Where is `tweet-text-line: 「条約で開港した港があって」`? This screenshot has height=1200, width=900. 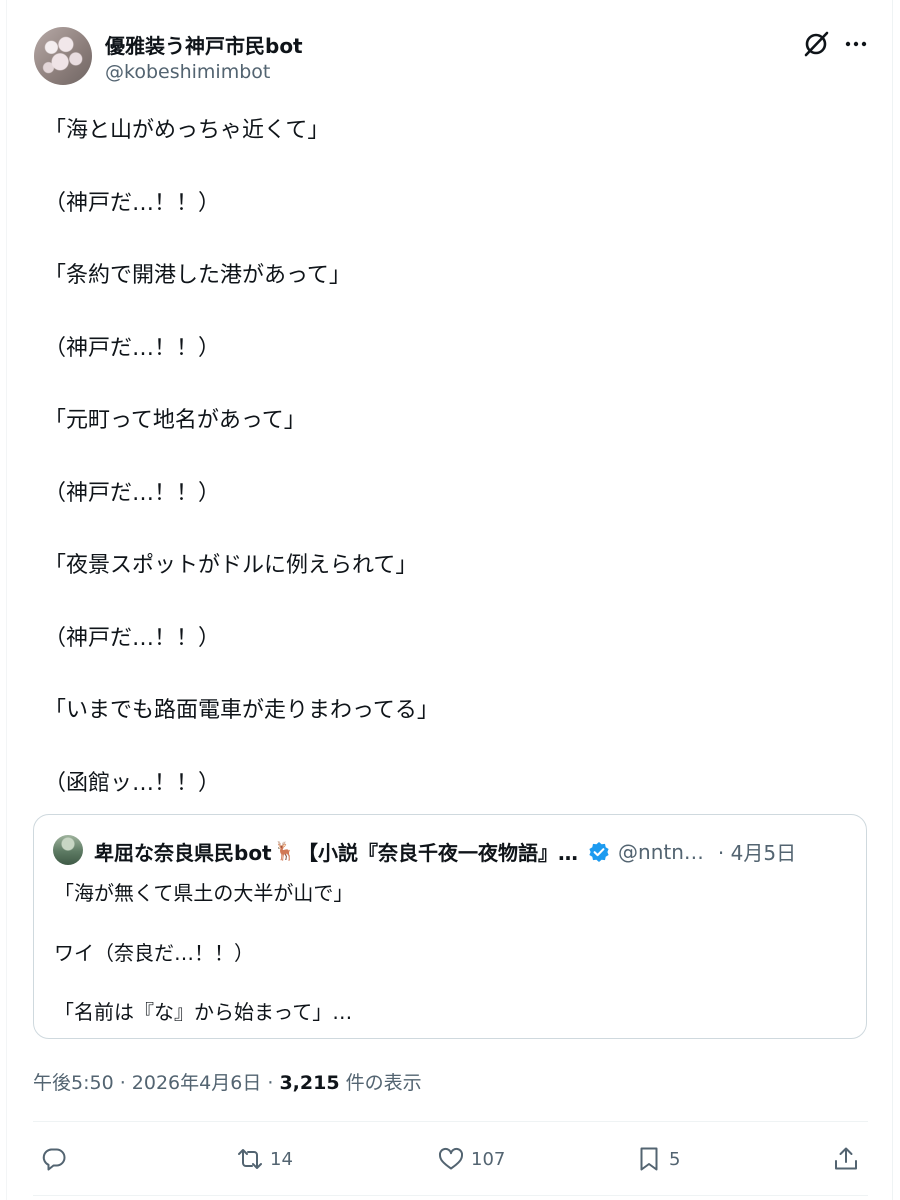 tweet-text-line: 「条約で開港した港があって」 is located at coordinates (197, 275).